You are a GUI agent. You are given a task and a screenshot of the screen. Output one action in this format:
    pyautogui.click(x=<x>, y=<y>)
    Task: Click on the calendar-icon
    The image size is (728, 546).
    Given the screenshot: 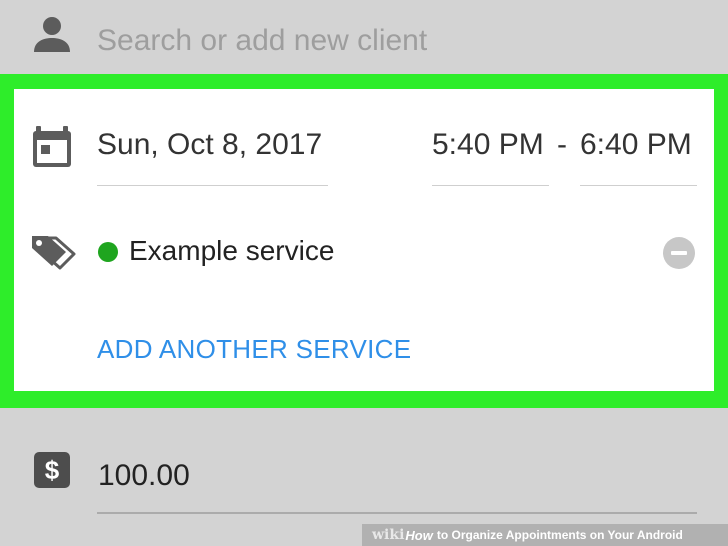 What is the action you would take?
    pyautogui.click(x=52, y=146)
    